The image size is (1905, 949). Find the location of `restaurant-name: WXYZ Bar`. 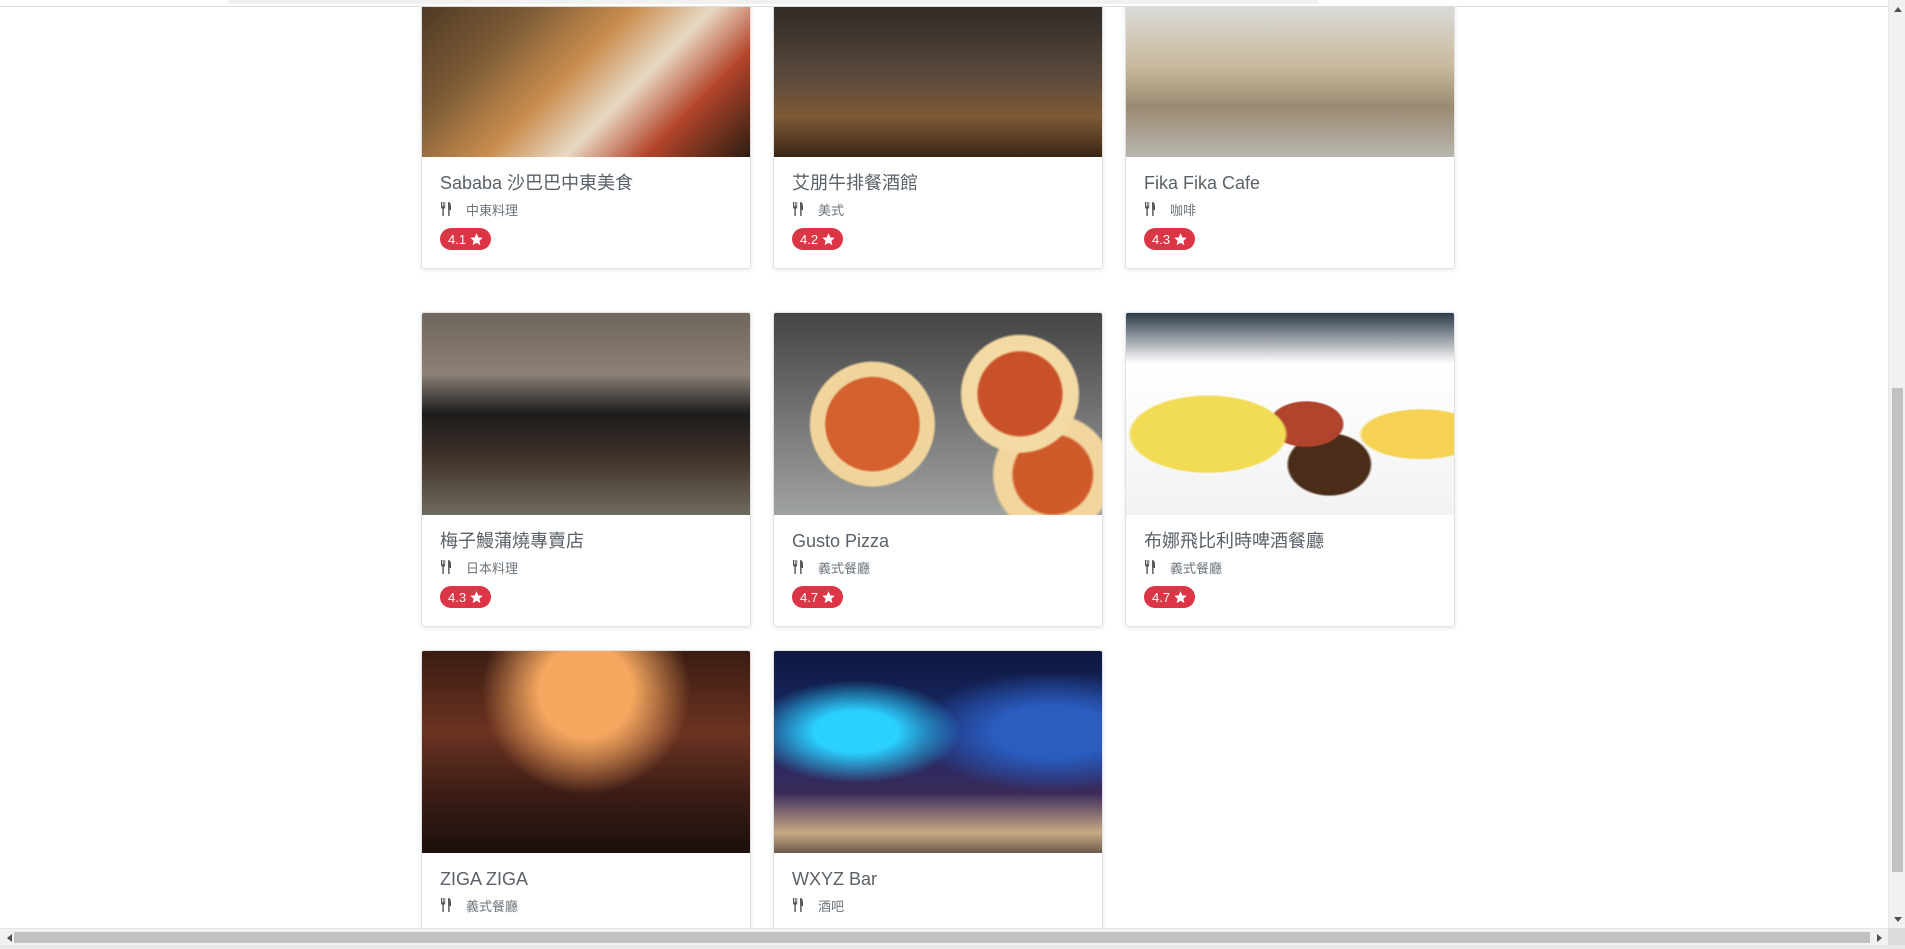

restaurant-name: WXYZ Bar is located at coordinates (938, 879).